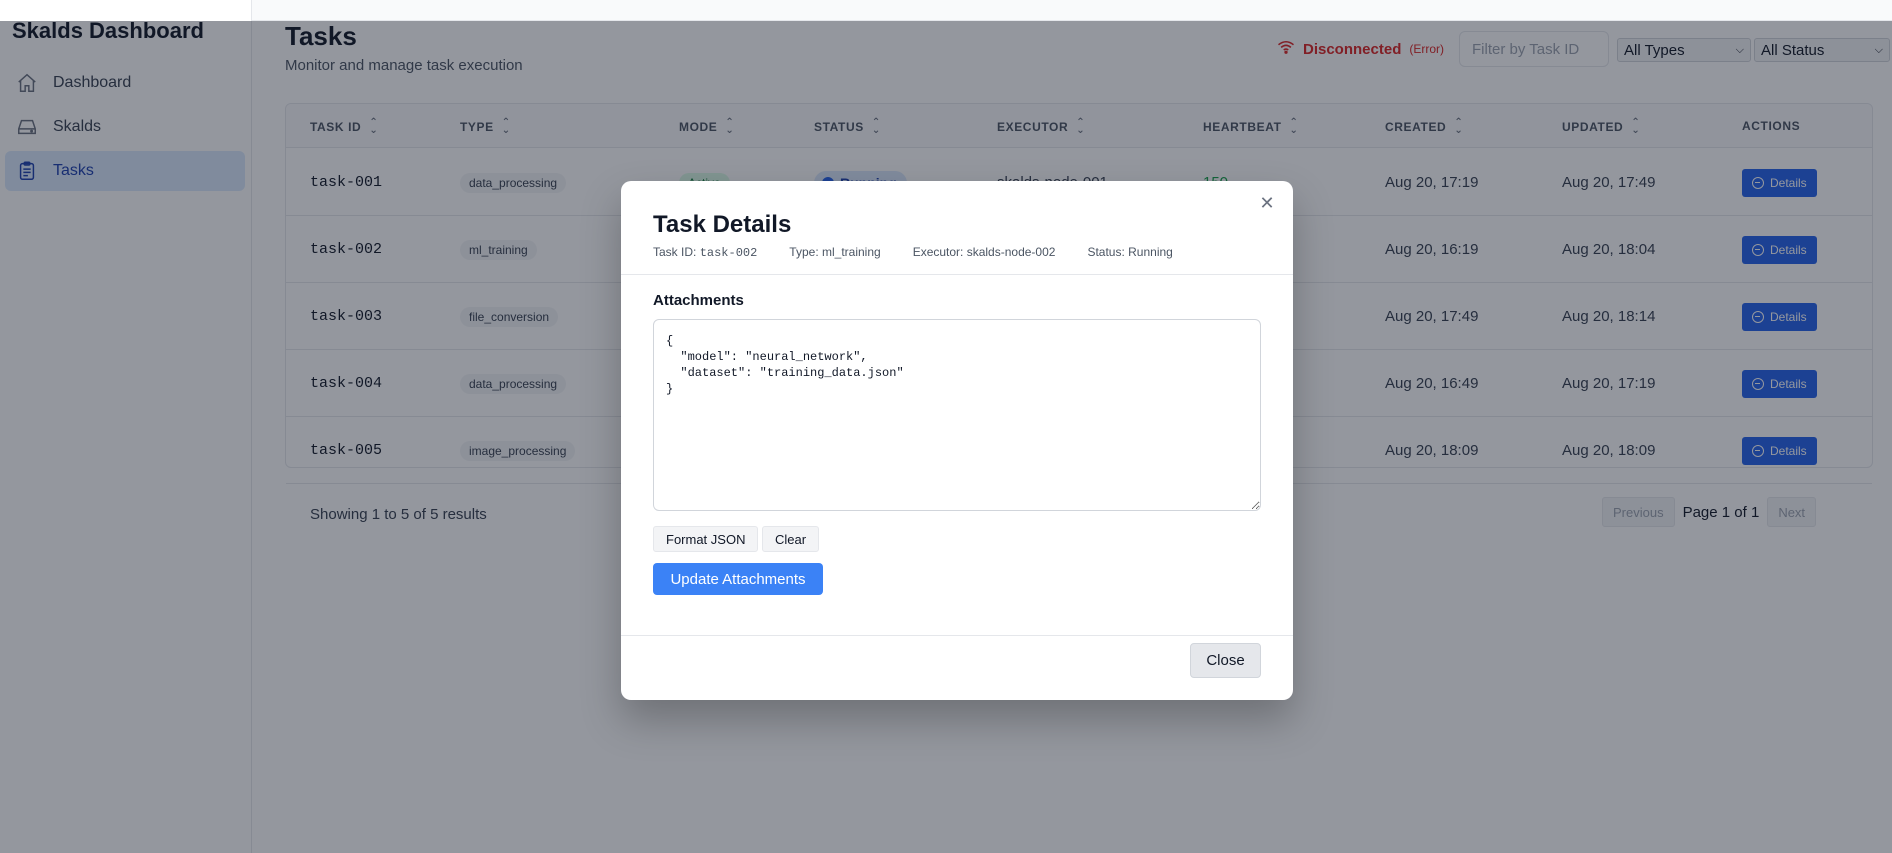 The image size is (1892, 853). Describe the element at coordinates (1267, 203) in the screenshot. I see `close-icon: ✕` at that location.